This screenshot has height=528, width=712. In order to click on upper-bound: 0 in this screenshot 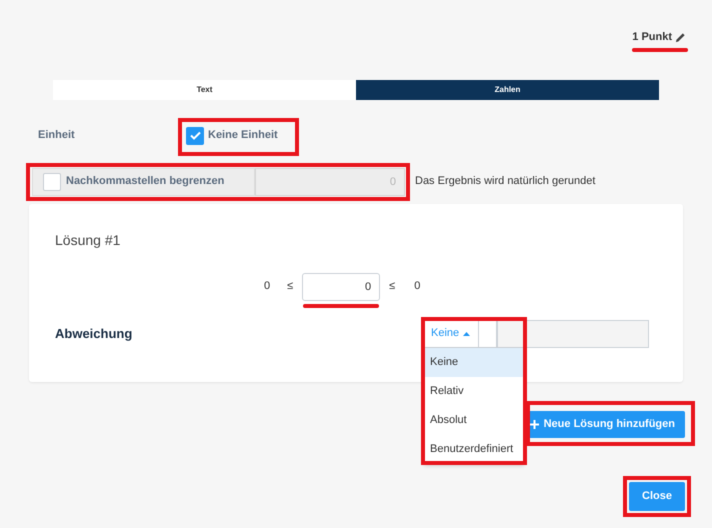, I will do `click(417, 286)`.